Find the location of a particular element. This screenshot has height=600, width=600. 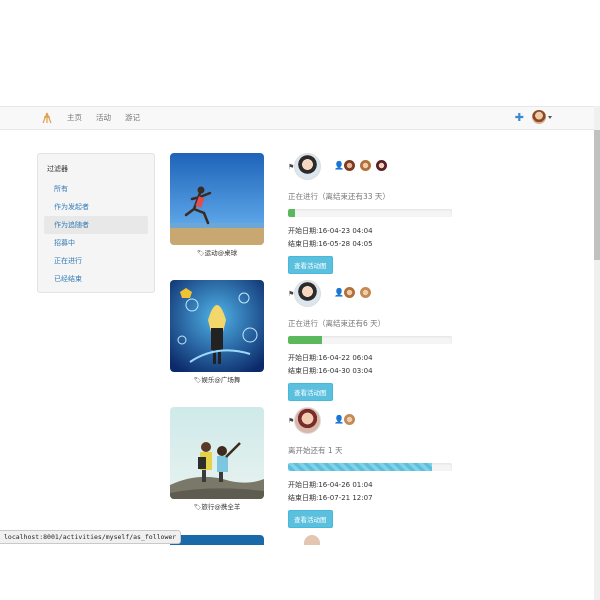

nav-right: ✚ is located at coordinates (533, 117).